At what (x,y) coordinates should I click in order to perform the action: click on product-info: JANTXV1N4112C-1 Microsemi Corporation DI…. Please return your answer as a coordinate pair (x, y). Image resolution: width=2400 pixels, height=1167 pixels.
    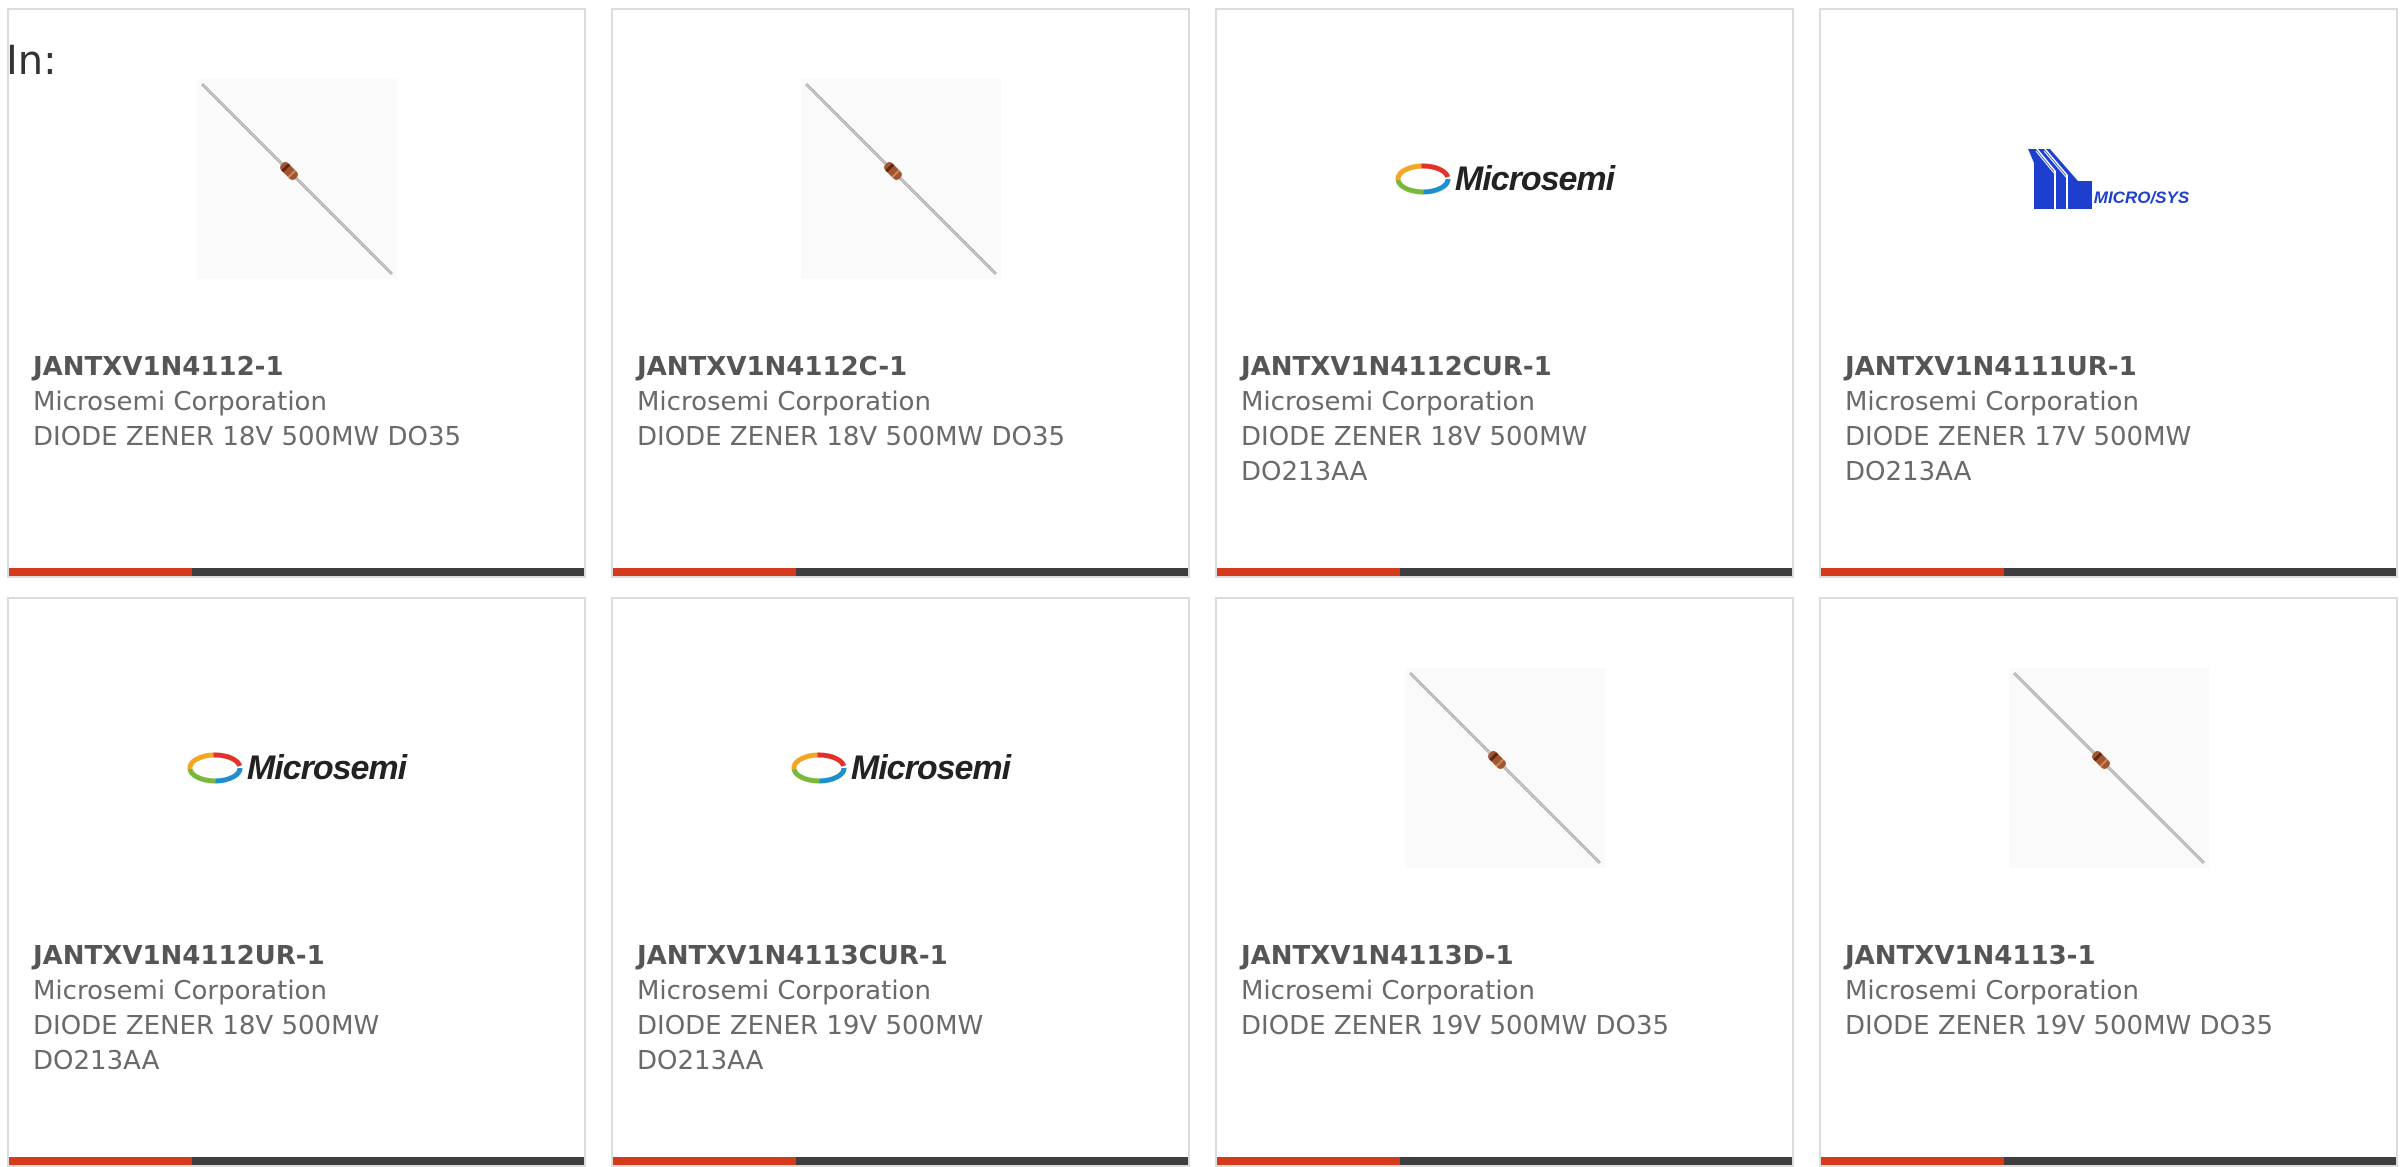
    Looking at the image, I should click on (900, 402).